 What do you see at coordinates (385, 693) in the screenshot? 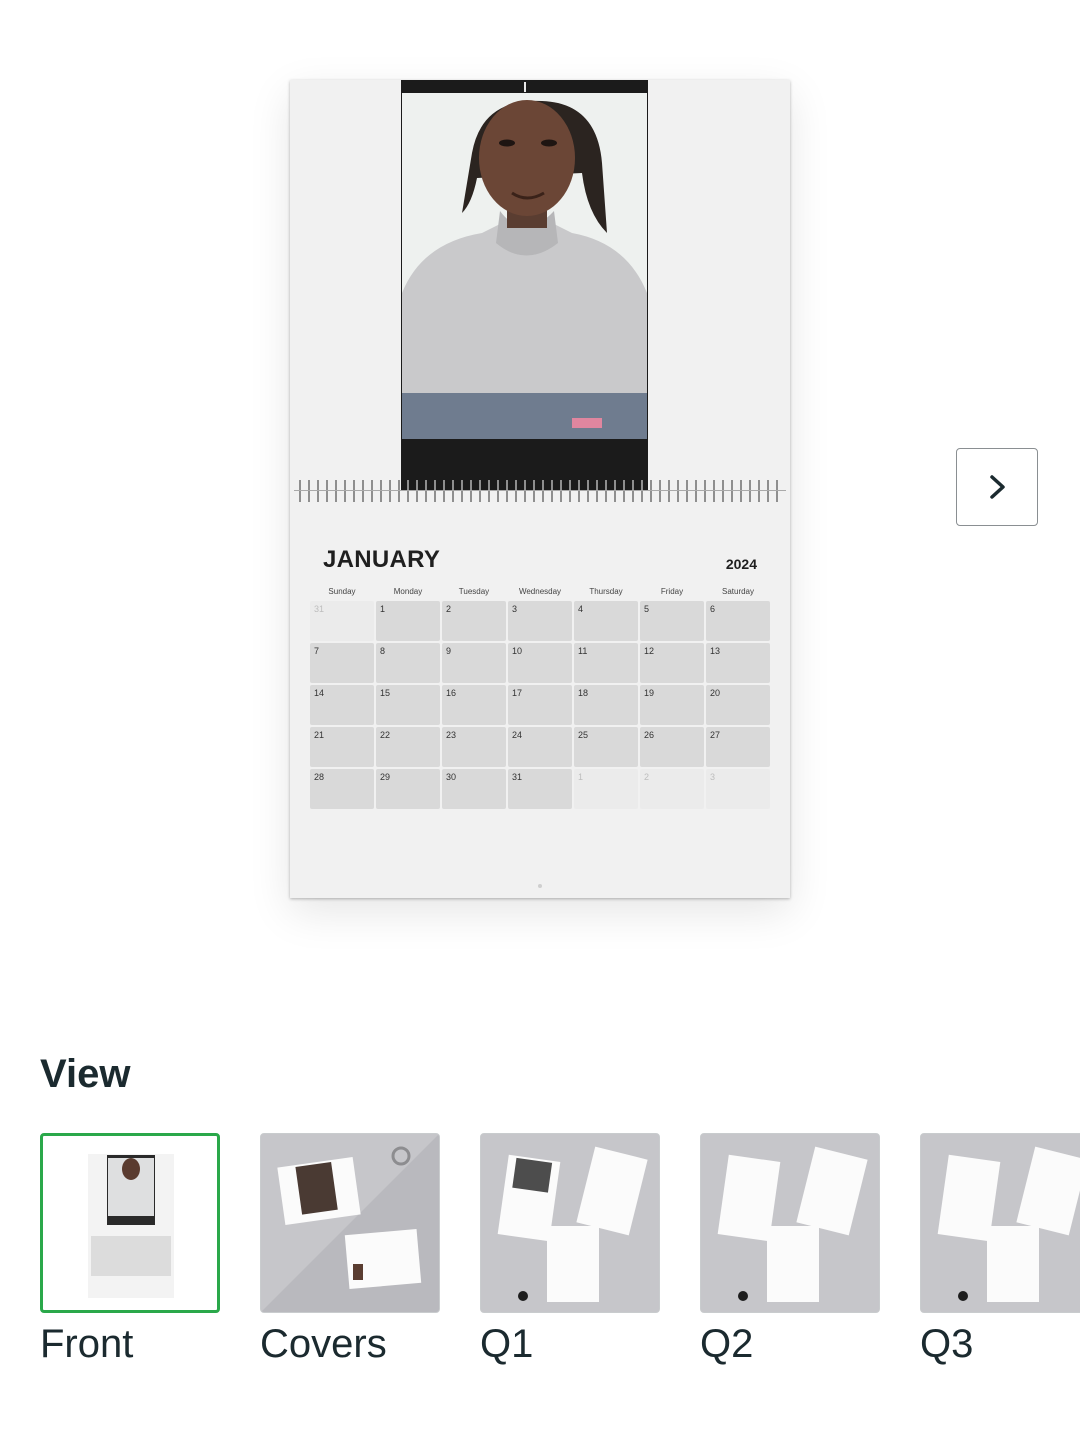
I see `day-number: 15` at bounding box center [385, 693].